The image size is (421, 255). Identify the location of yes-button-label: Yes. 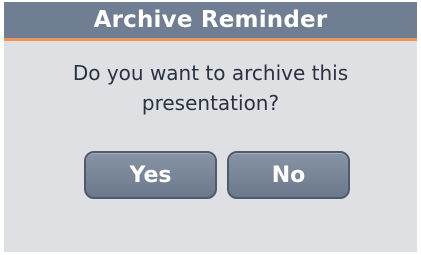
(150, 175).